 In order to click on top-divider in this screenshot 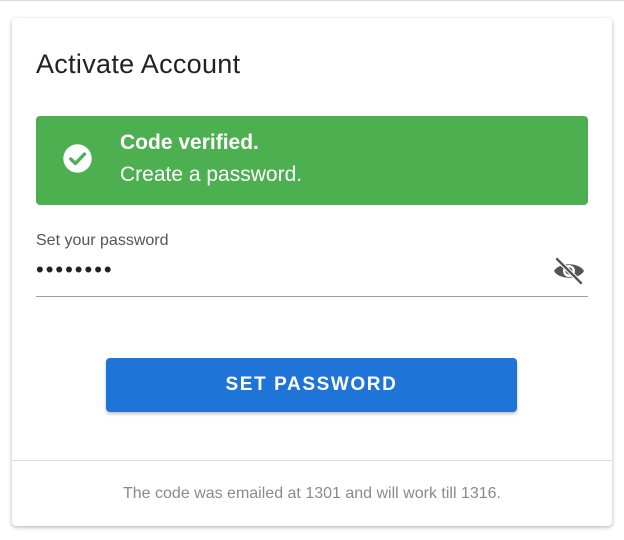, I will do `click(312, 0)`.